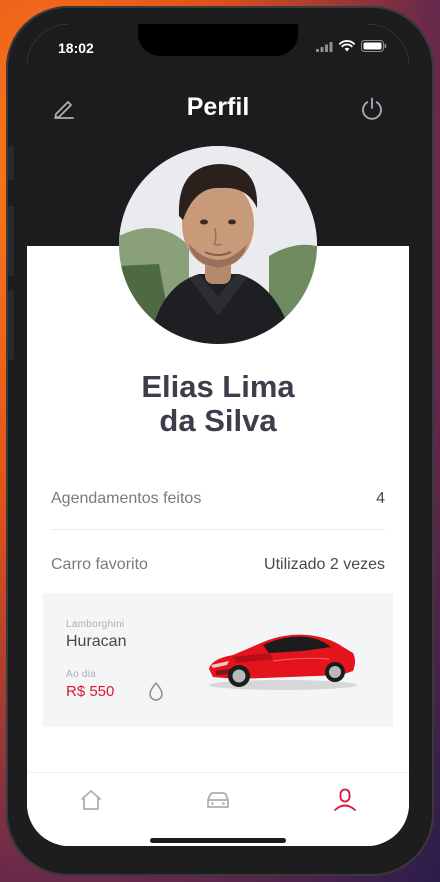 Image resolution: width=440 pixels, height=882 pixels. I want to click on bottom-tab-bar, so click(218, 809).